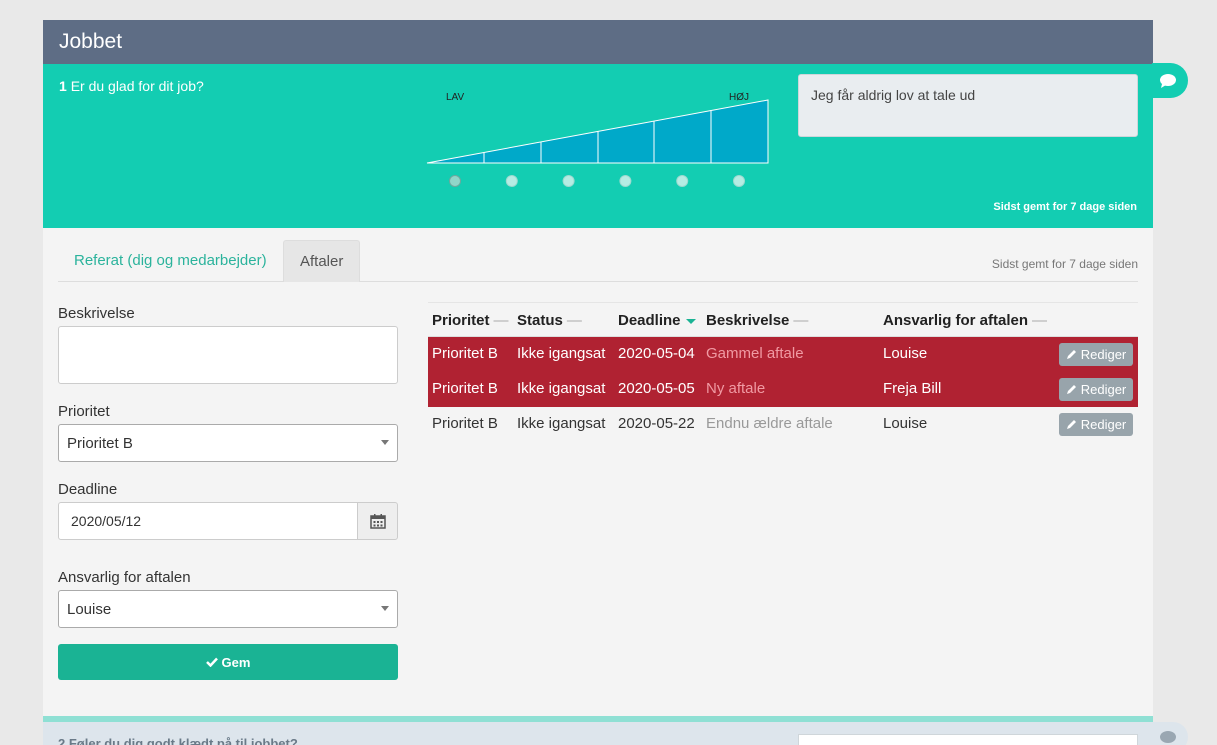  Describe the element at coordinates (657, 320) in the screenshot. I see `column-header-deadline: Deadline` at that location.